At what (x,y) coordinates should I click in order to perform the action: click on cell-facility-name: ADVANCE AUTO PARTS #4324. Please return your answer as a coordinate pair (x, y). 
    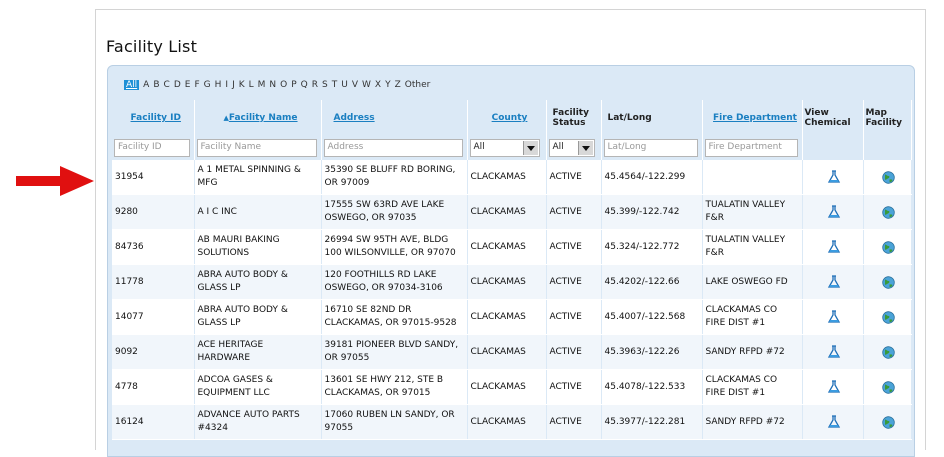
    Looking at the image, I should click on (258, 422).